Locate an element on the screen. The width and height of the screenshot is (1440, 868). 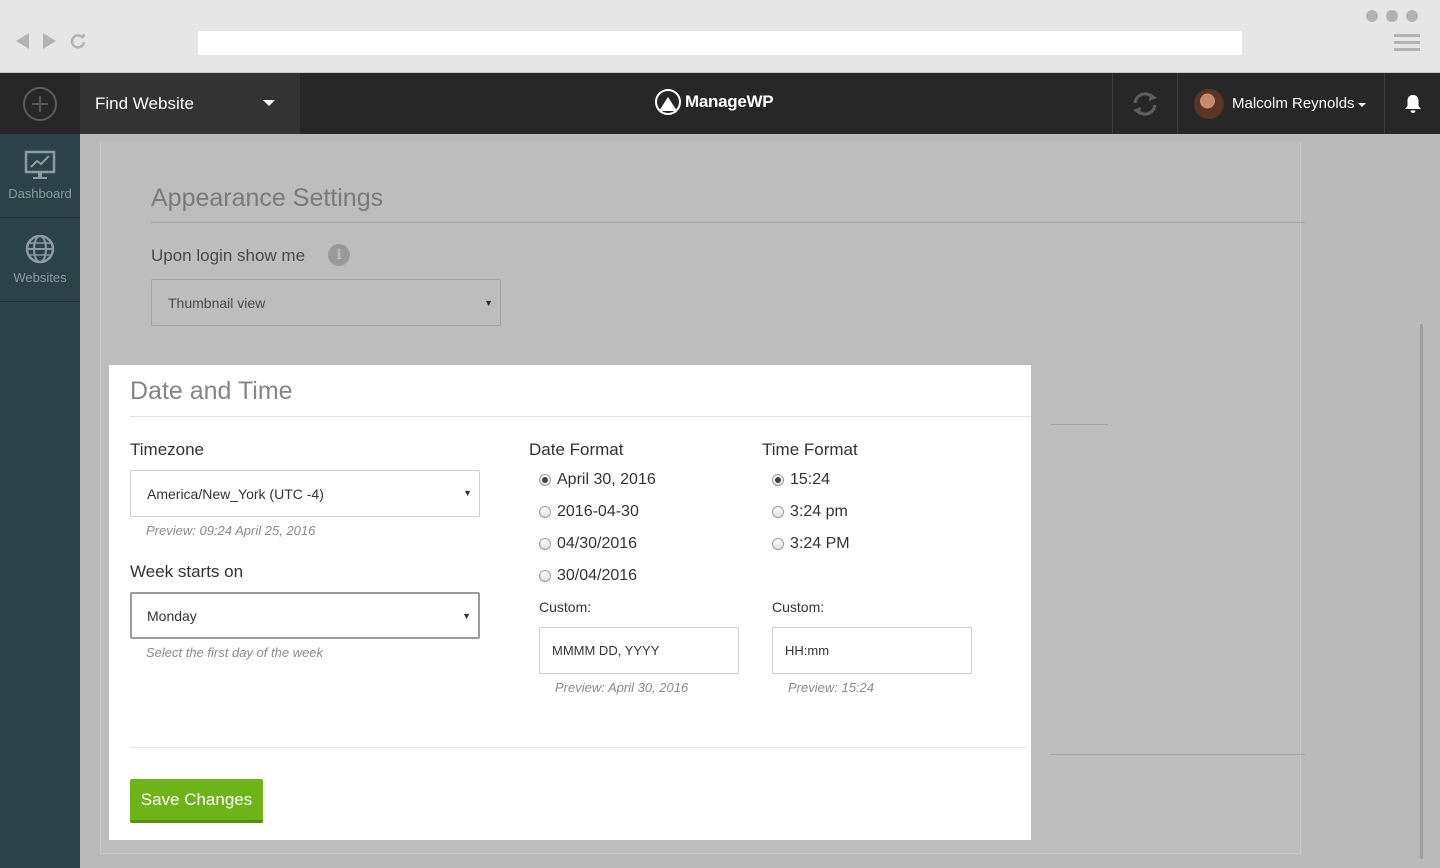
week-start-hint: Select the first day of the week is located at coordinates (235, 652).